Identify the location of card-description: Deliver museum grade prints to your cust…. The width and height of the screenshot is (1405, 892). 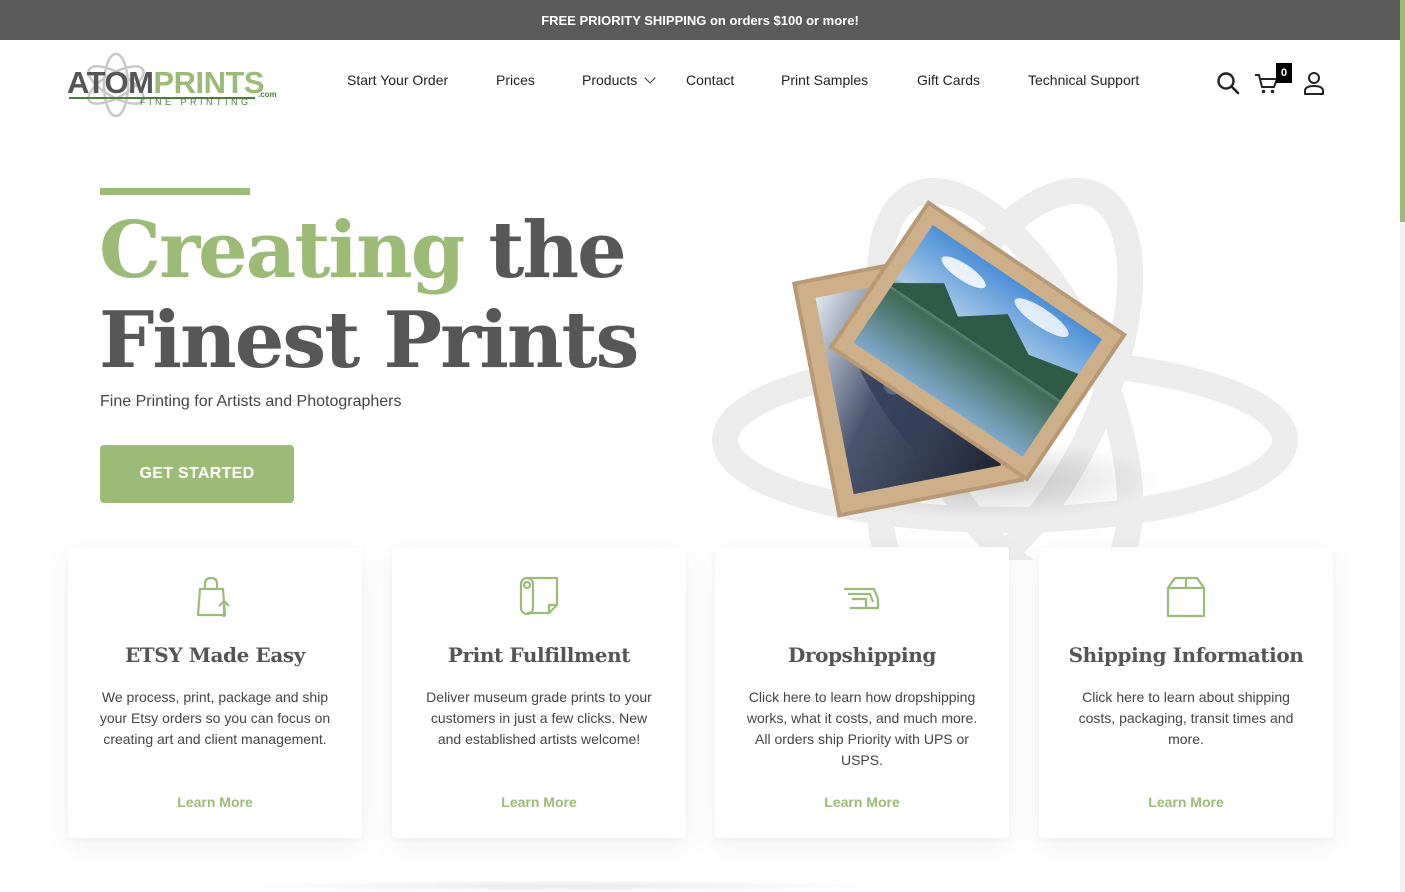
(539, 718).